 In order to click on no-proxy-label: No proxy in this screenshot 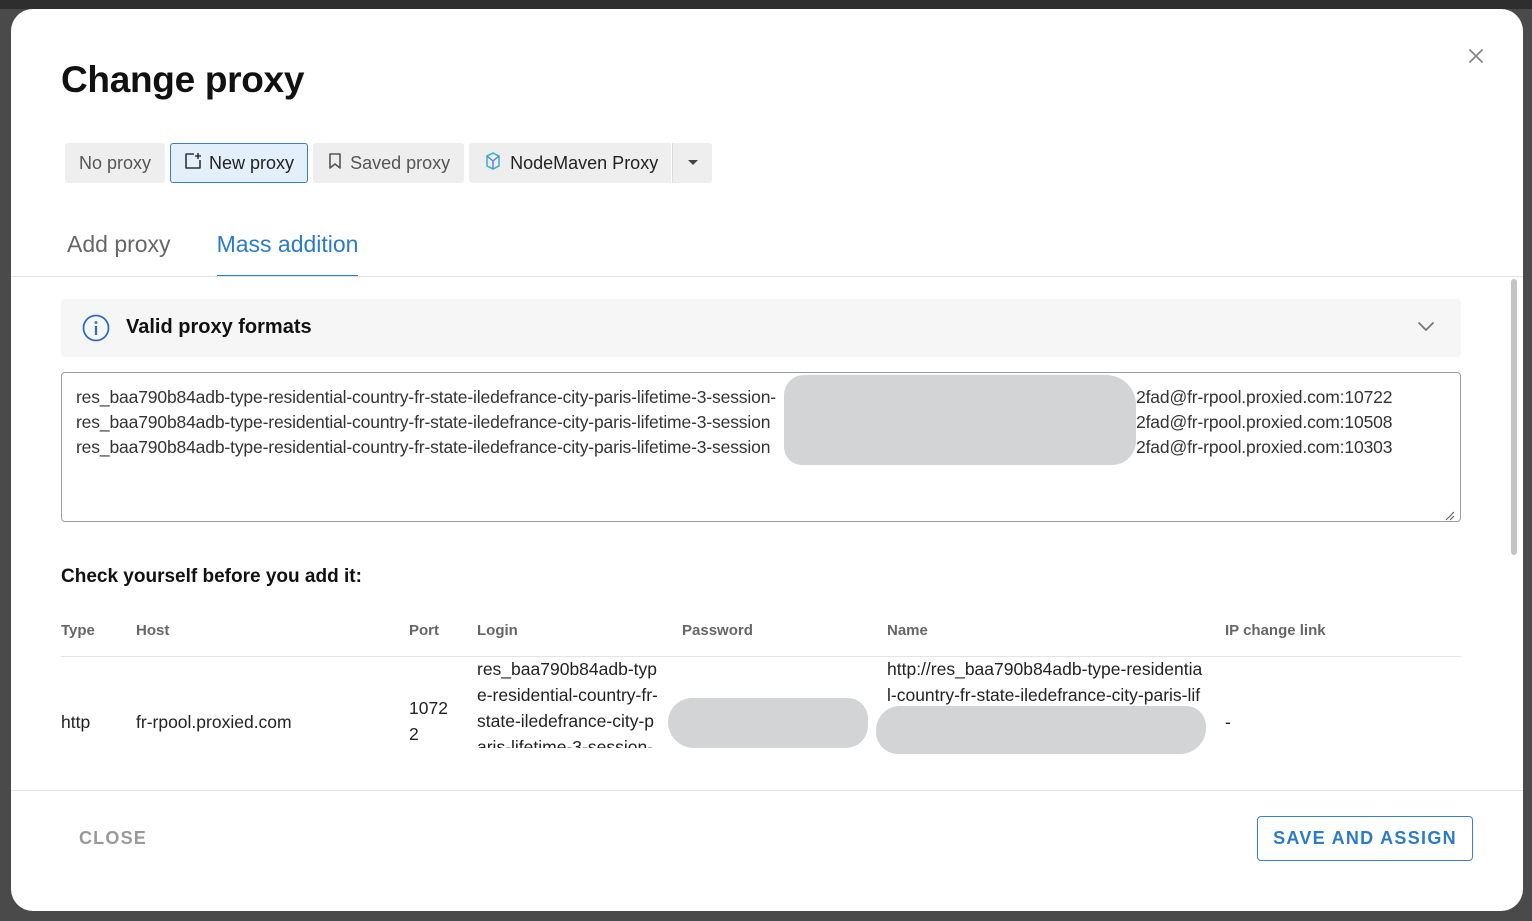, I will do `click(115, 162)`.